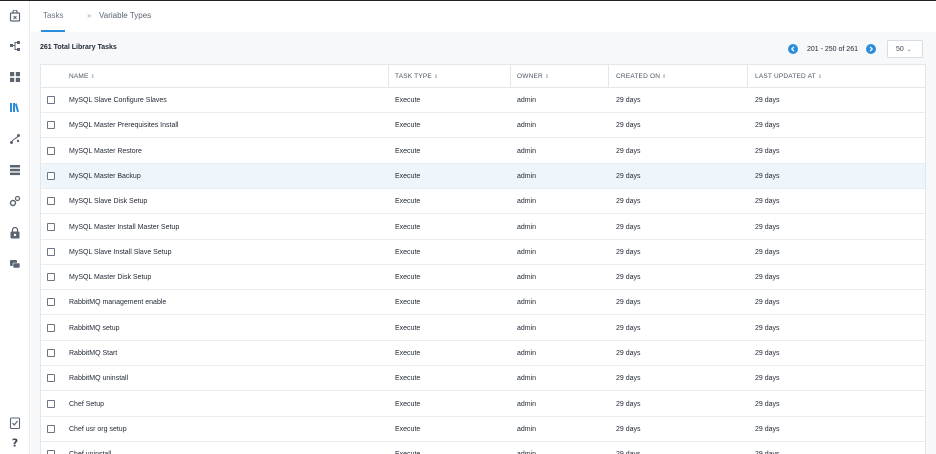 This screenshot has height=454, width=936. Describe the element at coordinates (82, 76) in the screenshot. I see `column-header-name: NAME ⇕` at that location.